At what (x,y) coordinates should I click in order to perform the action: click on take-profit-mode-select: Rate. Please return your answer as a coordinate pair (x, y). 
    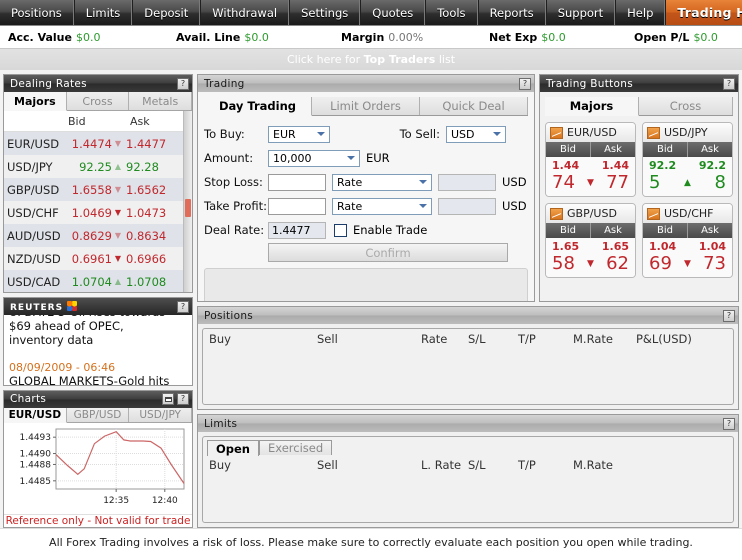
    Looking at the image, I should click on (382, 206).